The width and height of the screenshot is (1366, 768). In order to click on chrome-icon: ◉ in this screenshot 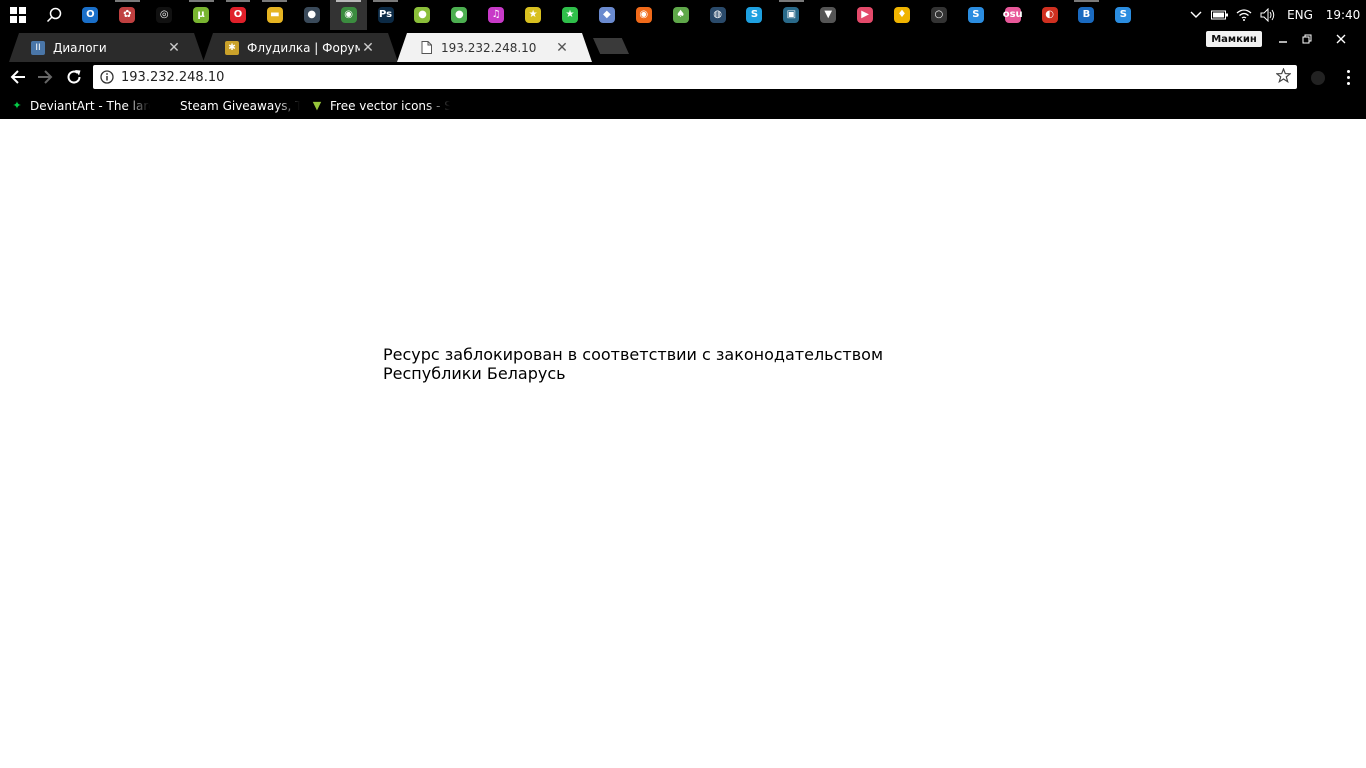, I will do `click(348, 15)`.